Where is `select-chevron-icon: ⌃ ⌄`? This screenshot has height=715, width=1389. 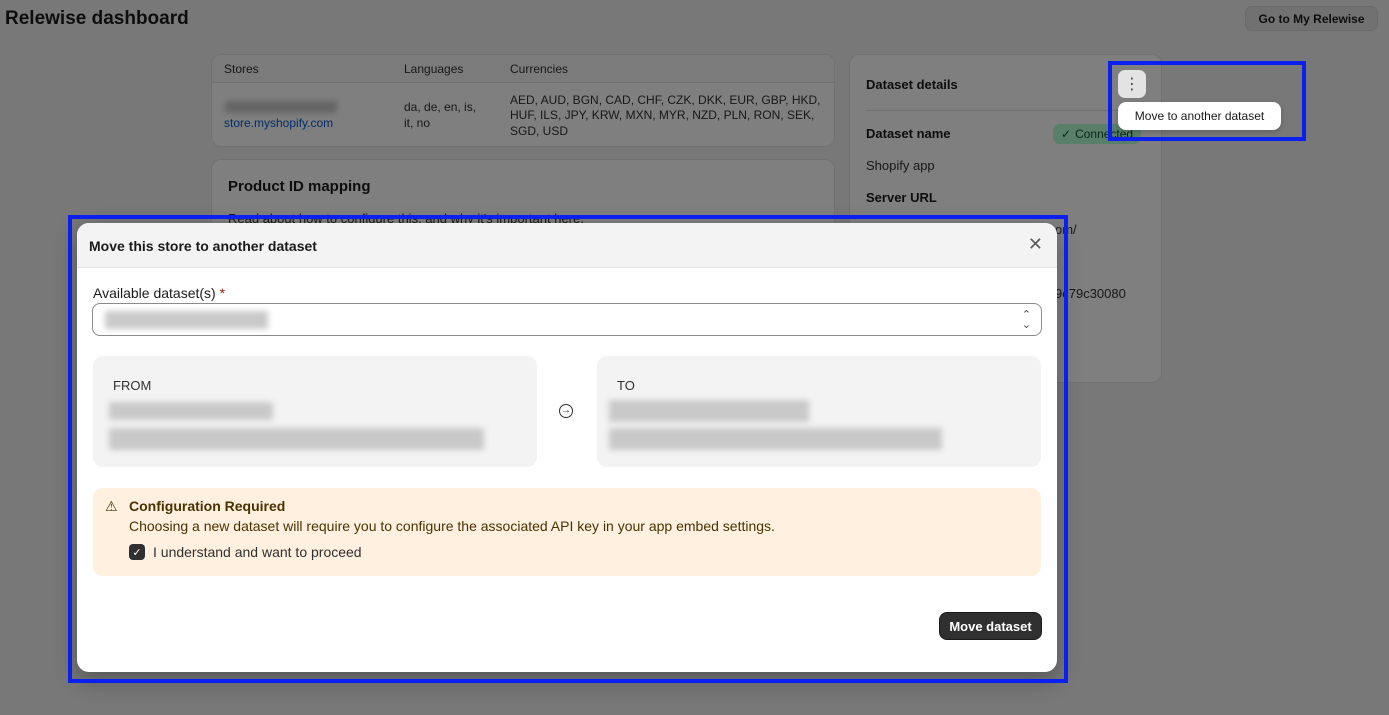
select-chevron-icon: ⌃ ⌄ is located at coordinates (1026, 320).